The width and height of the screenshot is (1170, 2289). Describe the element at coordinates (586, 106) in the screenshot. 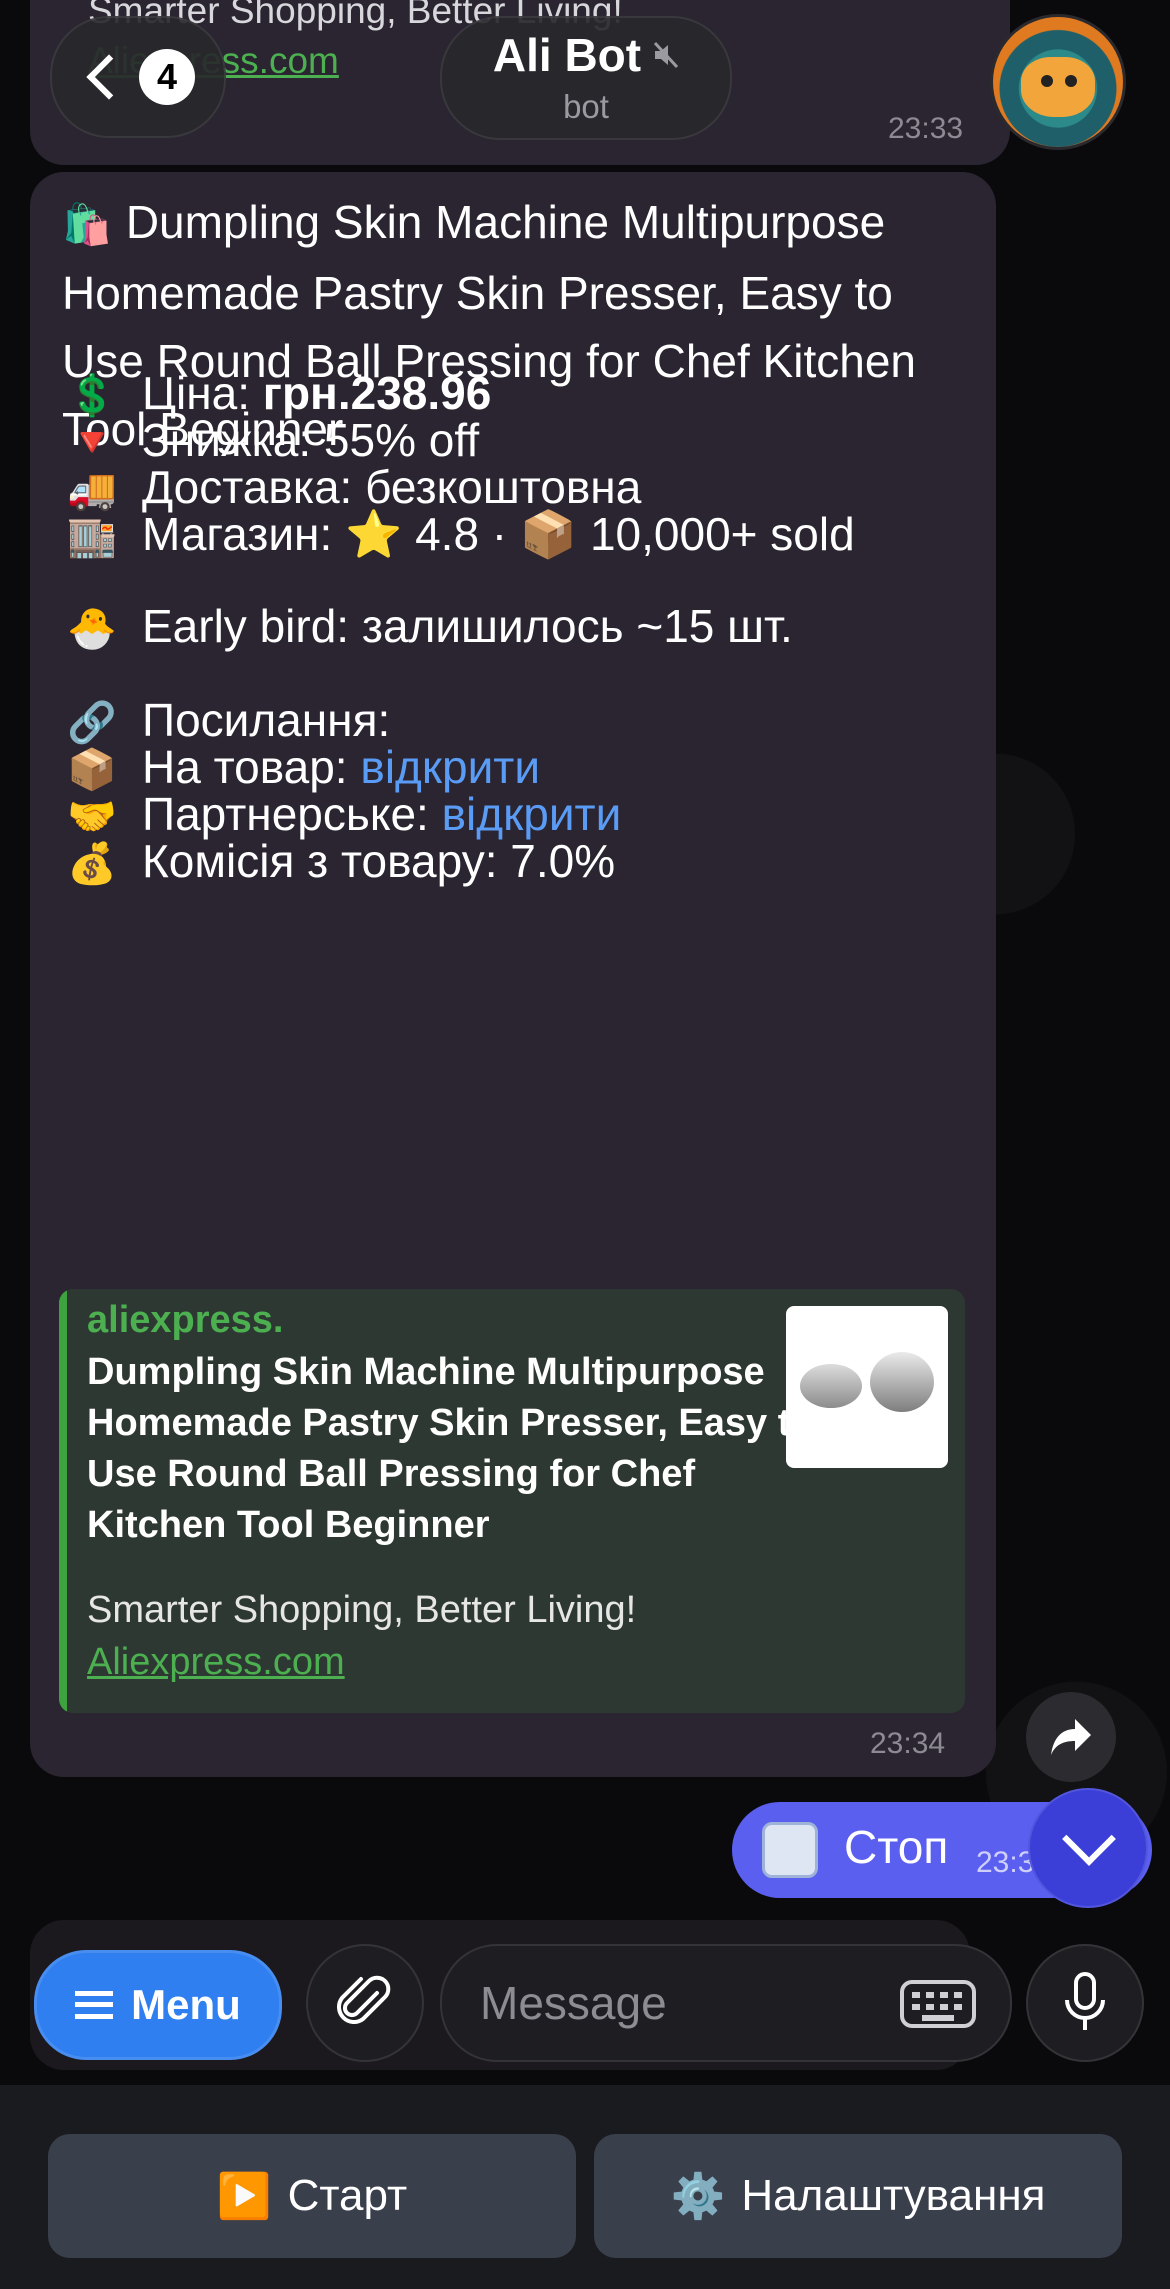

I see `chat-subtitle: bot` at that location.